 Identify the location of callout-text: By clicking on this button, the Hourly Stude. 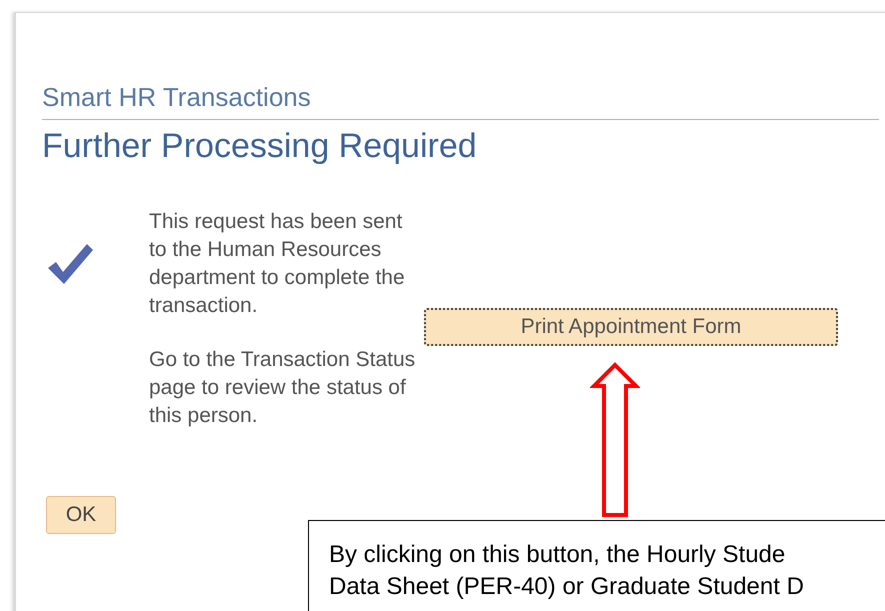
(557, 555).